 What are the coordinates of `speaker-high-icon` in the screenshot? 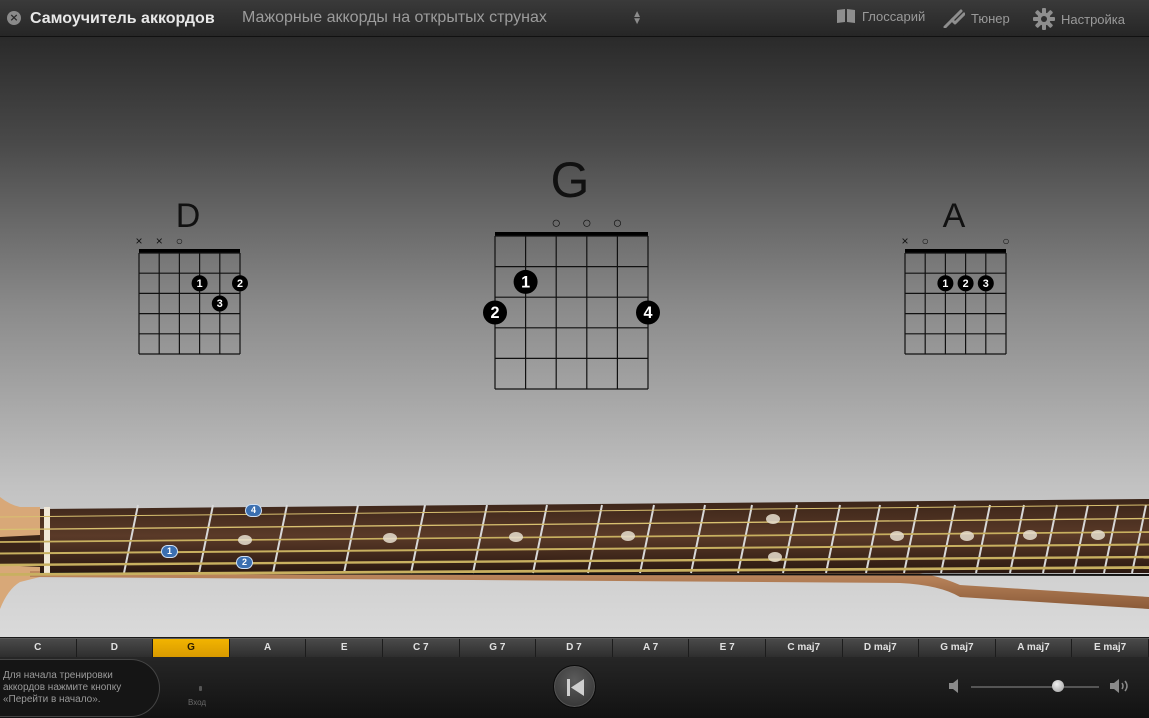 It's located at (1119, 686).